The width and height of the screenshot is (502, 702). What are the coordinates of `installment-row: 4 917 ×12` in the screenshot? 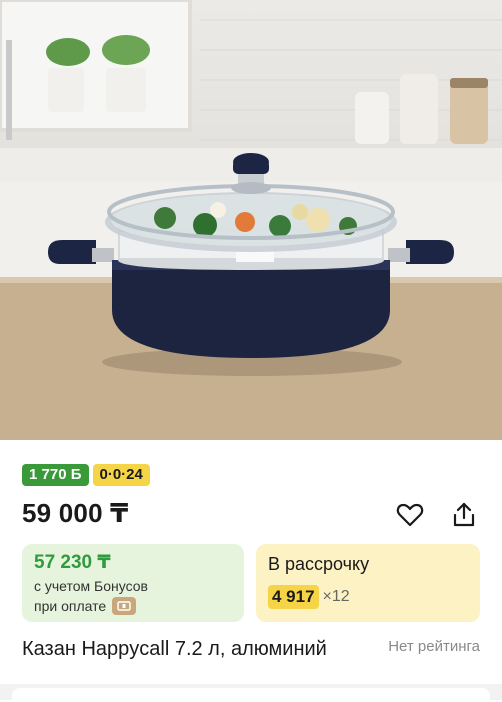 It's located at (368, 597).